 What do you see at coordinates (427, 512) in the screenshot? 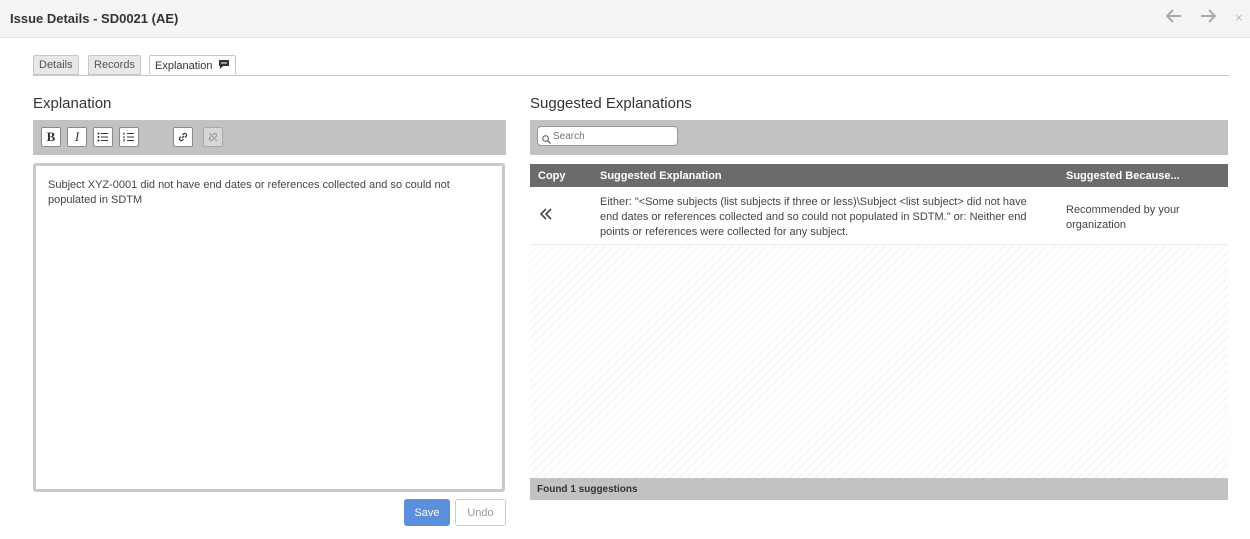
I see `save-button: Save` at bounding box center [427, 512].